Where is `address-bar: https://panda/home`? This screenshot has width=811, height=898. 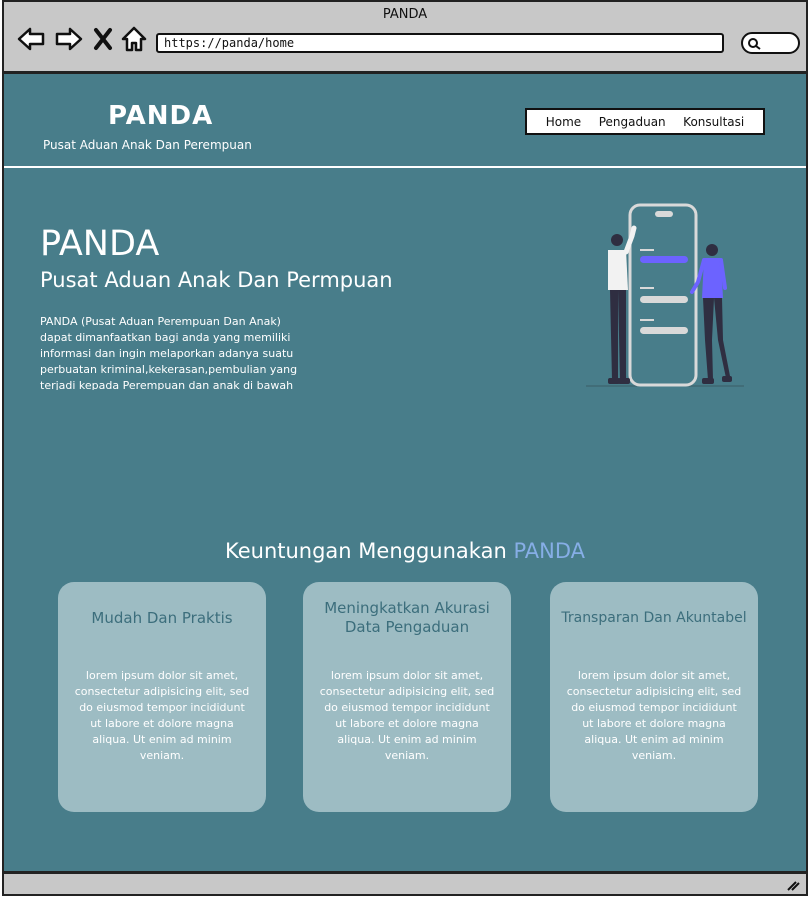
address-bar: https://panda/home is located at coordinates (440, 43).